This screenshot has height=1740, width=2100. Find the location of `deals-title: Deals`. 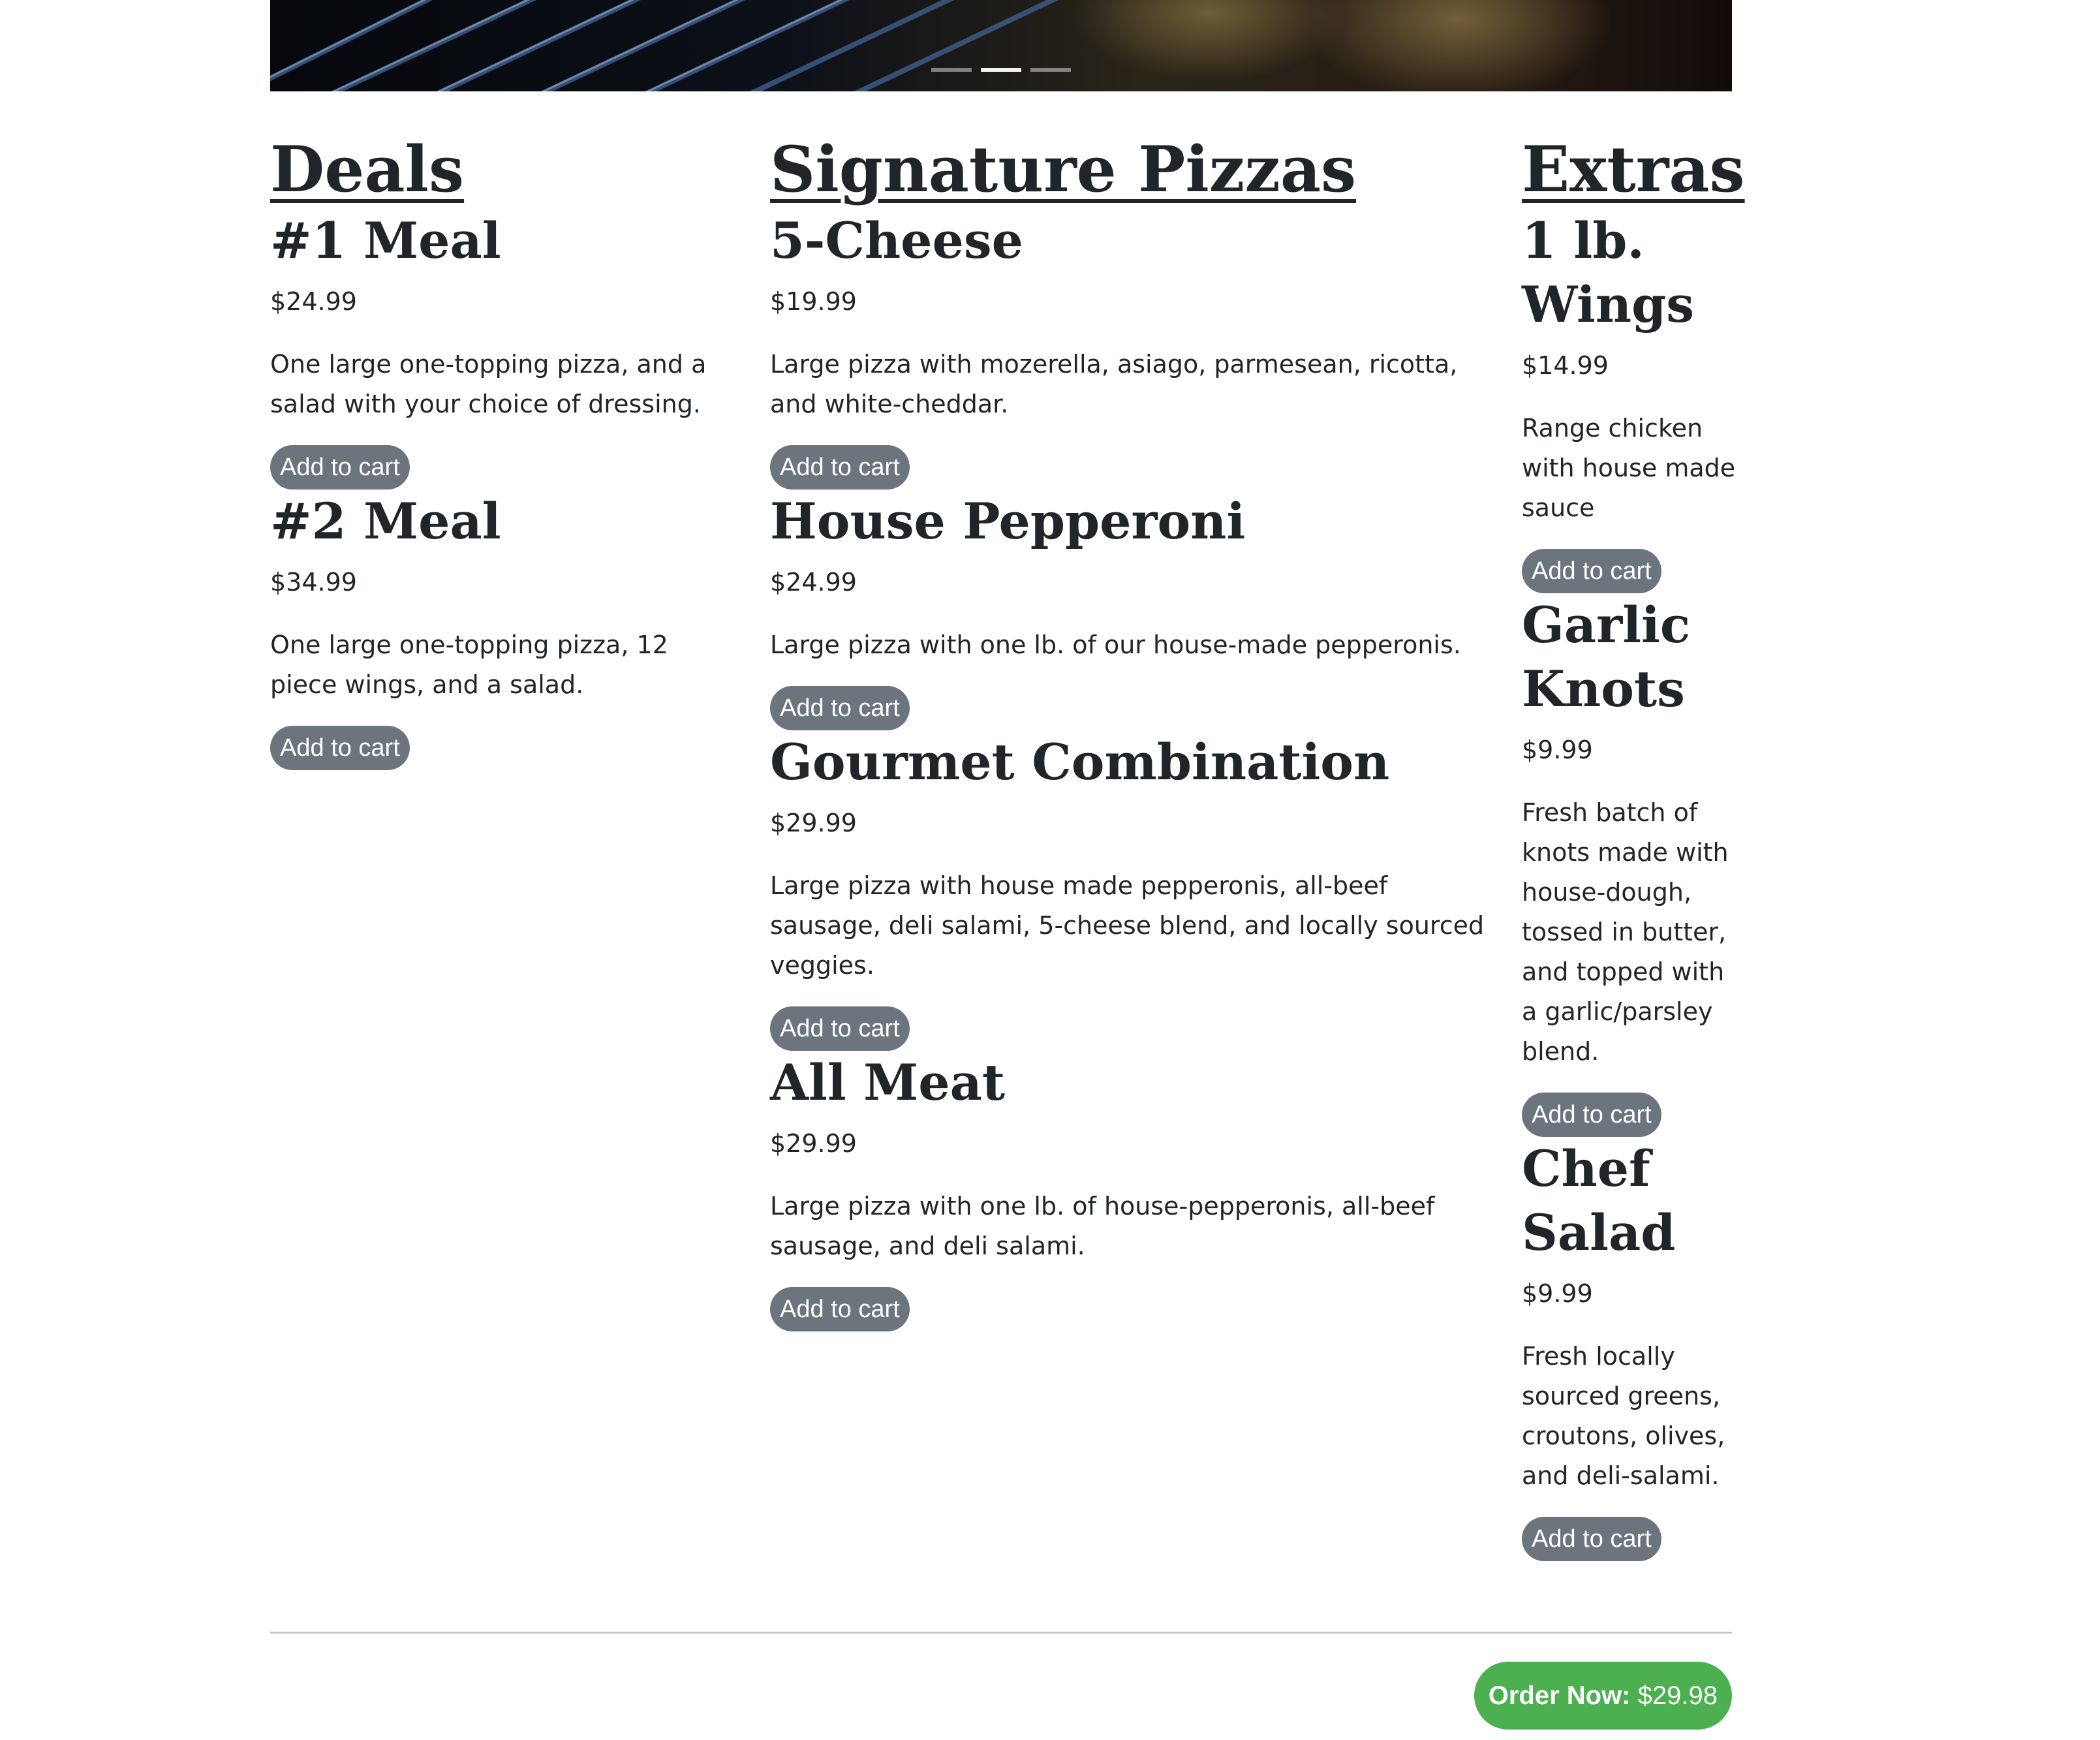

deals-title: Deals is located at coordinates (367, 169).